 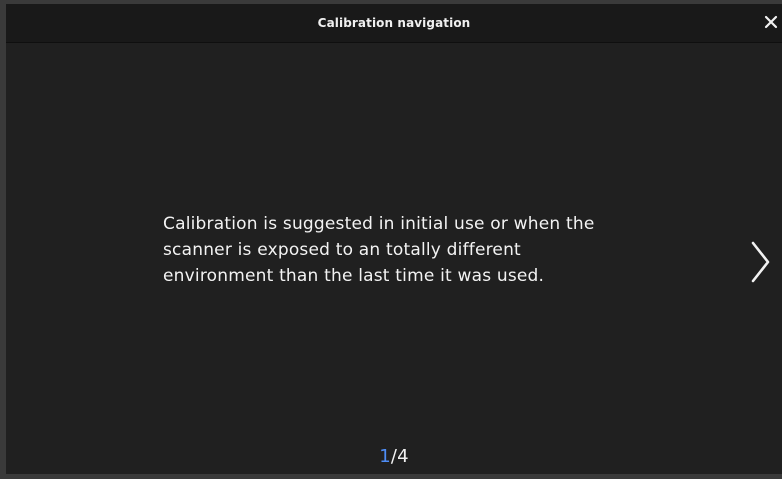 I want to click on close-icon, so click(x=771, y=22).